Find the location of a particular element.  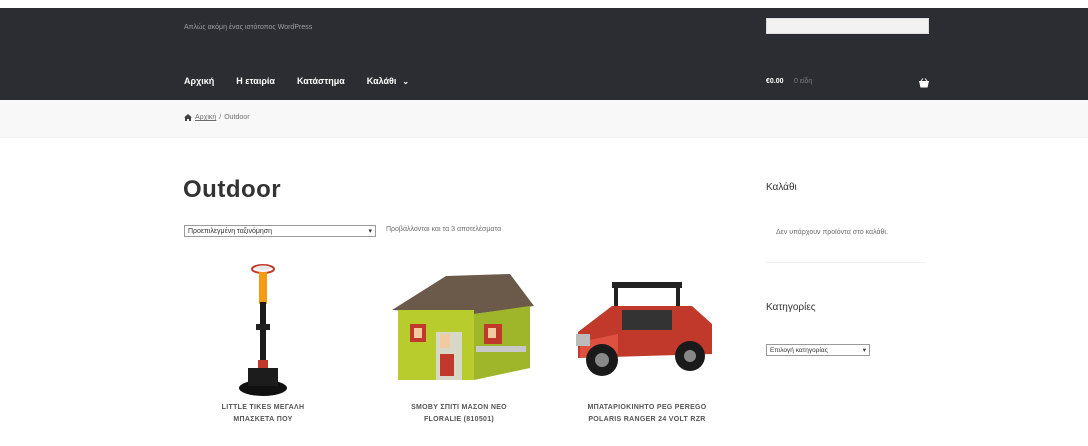

primary-nav: Αρχική Η εταιρία Κατάστημα Καλάθι ⌄ is located at coordinates (307, 81).